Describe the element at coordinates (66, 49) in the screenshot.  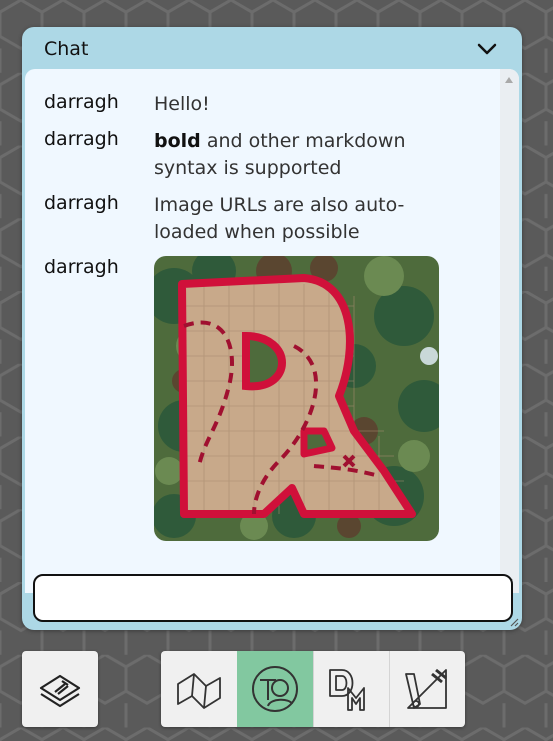
I see `chat-title: Chat` at that location.